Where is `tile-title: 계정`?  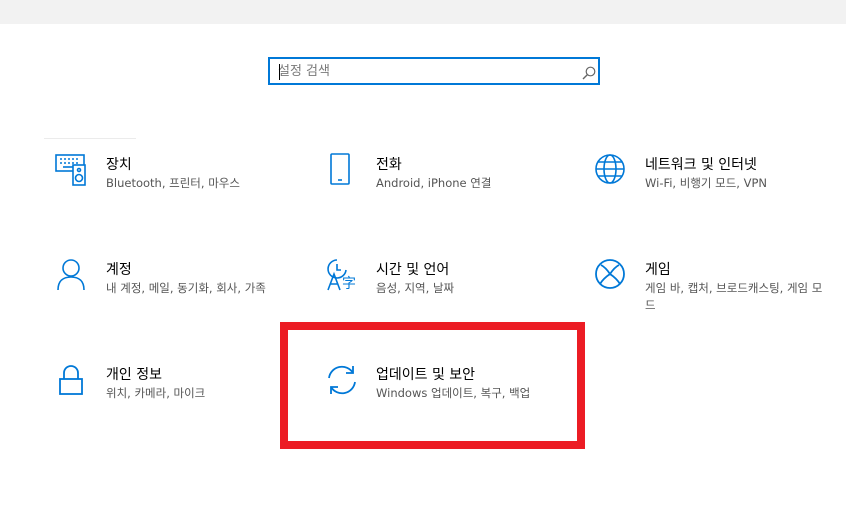 tile-title: 계정 is located at coordinates (119, 270).